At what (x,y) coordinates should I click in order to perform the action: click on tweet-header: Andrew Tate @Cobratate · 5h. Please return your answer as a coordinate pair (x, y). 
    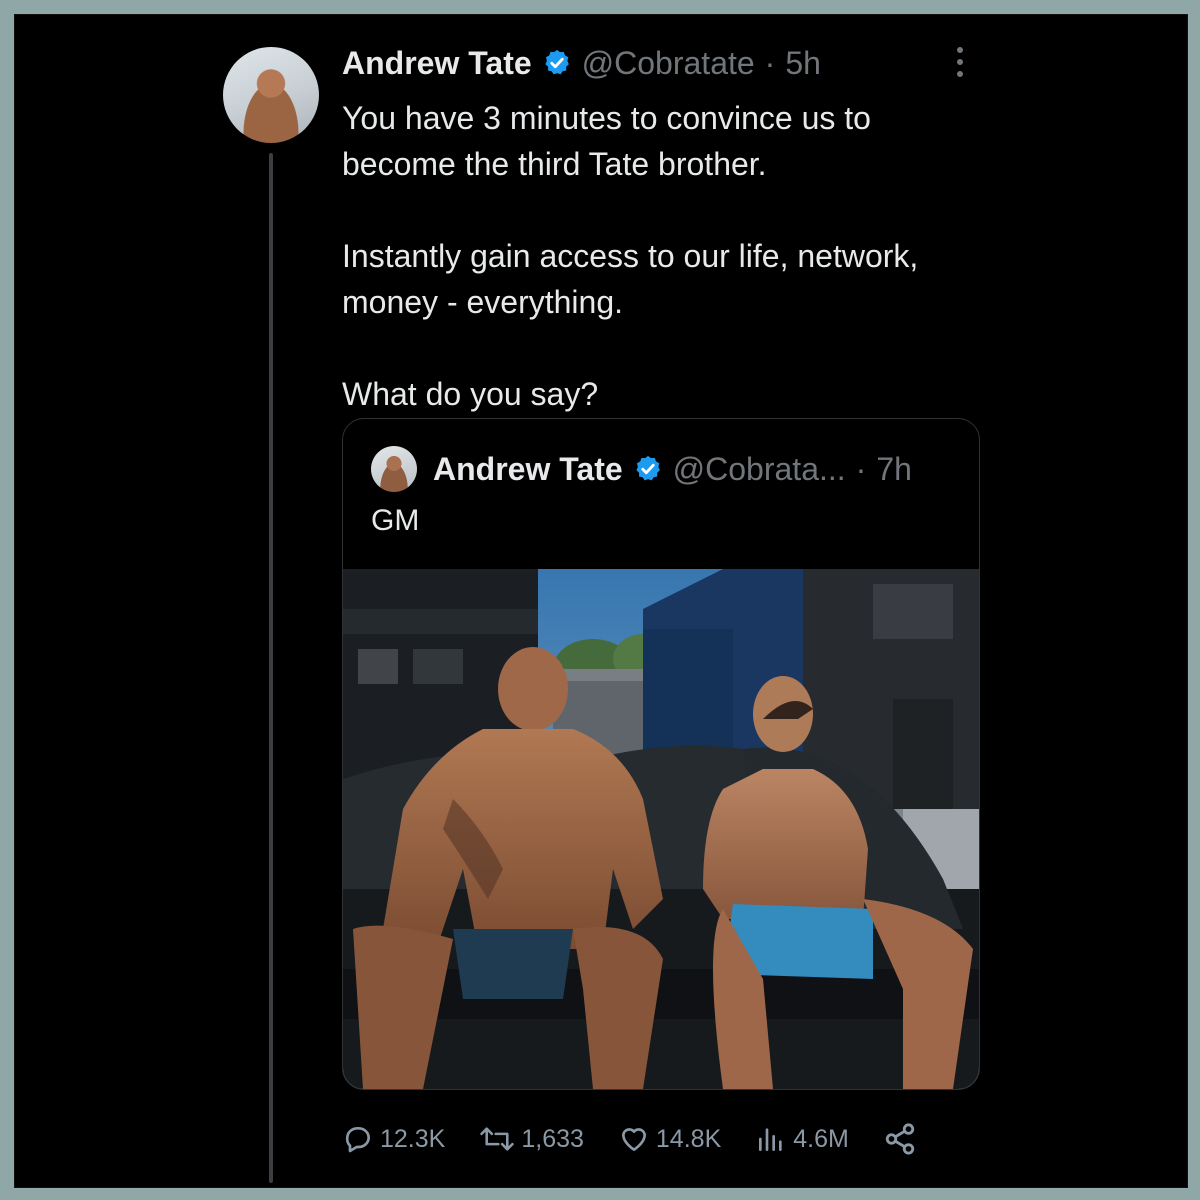
    Looking at the image, I should click on (581, 63).